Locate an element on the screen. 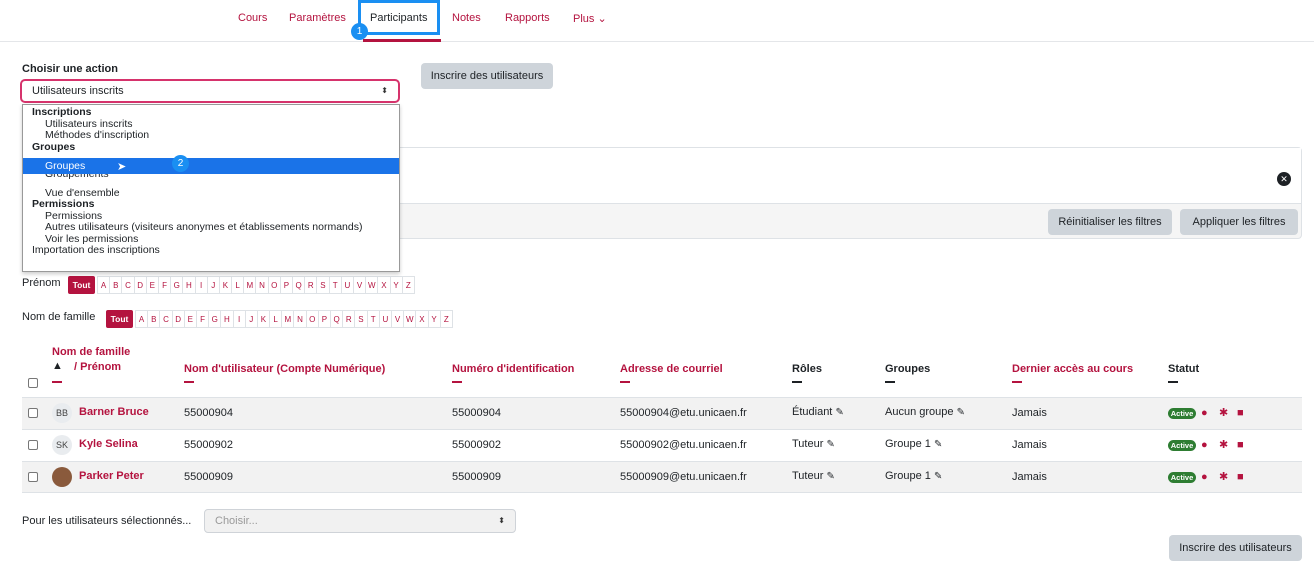 This screenshot has height=569, width=1314. group-label: Aucun groupe is located at coordinates (919, 412).